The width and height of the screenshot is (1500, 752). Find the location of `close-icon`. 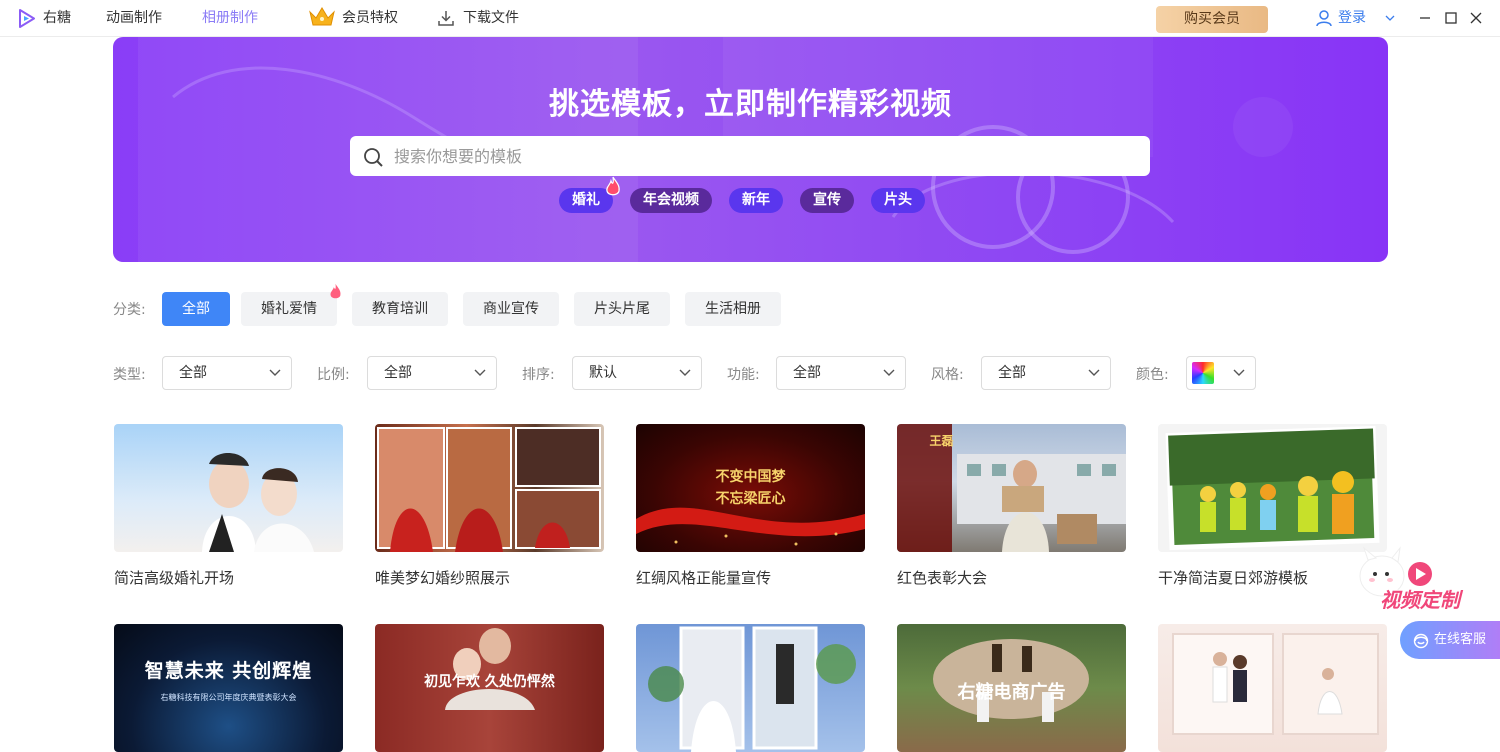

close-icon is located at coordinates (1476, 18).